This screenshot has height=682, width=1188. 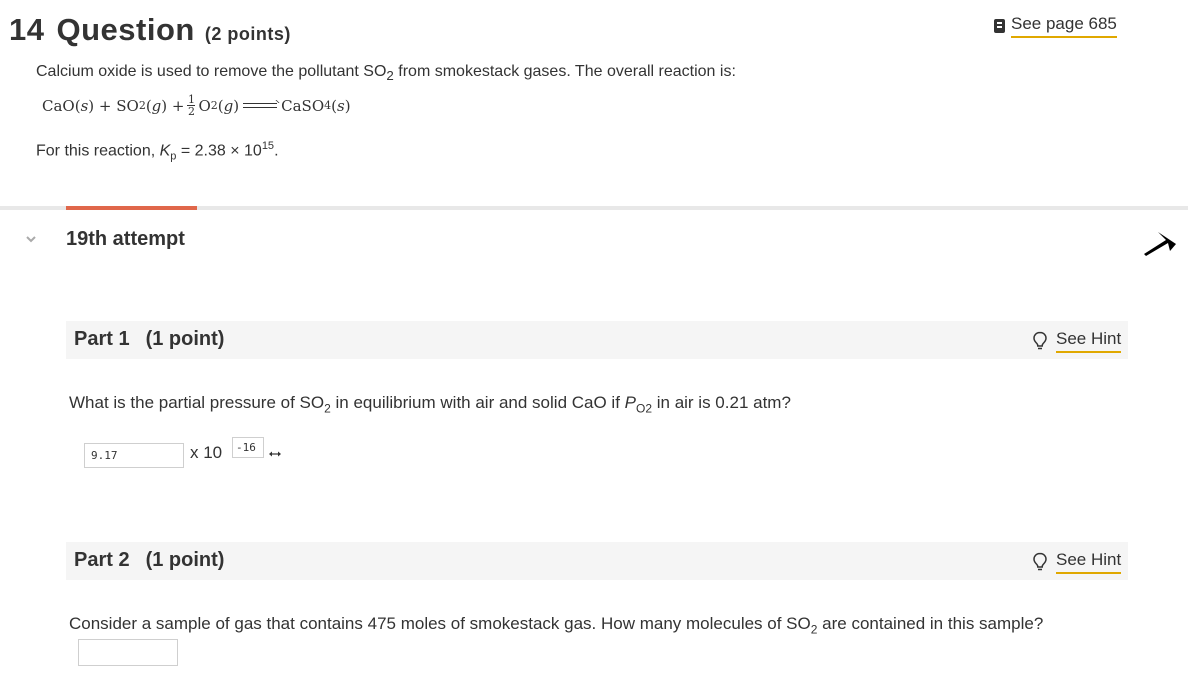 I want to click on part1-hint-label: See Hint, so click(x=1089, y=341).